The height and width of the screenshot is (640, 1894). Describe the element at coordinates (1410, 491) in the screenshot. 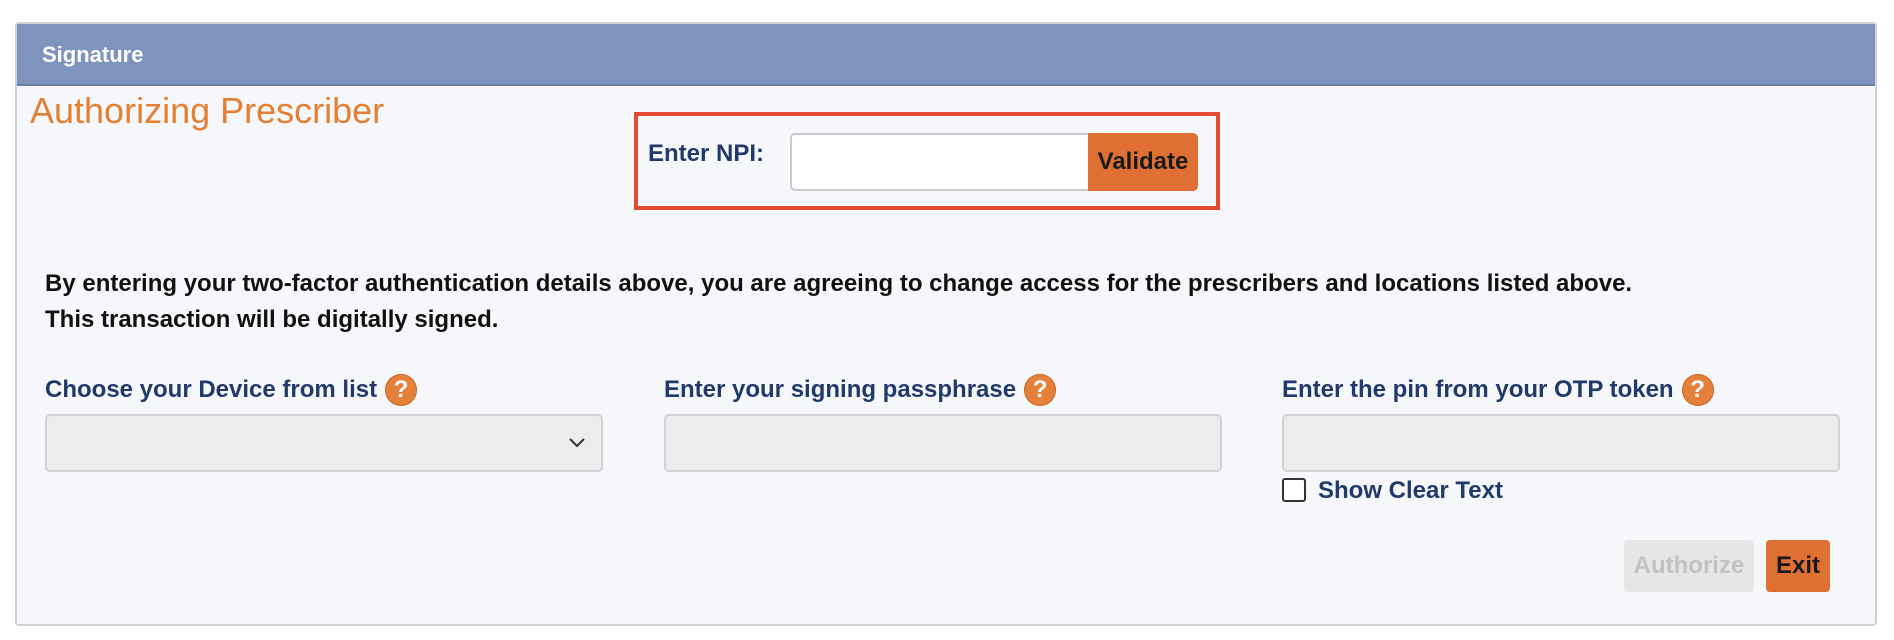

I see `show-clear-text-label: Show Clear Text` at that location.